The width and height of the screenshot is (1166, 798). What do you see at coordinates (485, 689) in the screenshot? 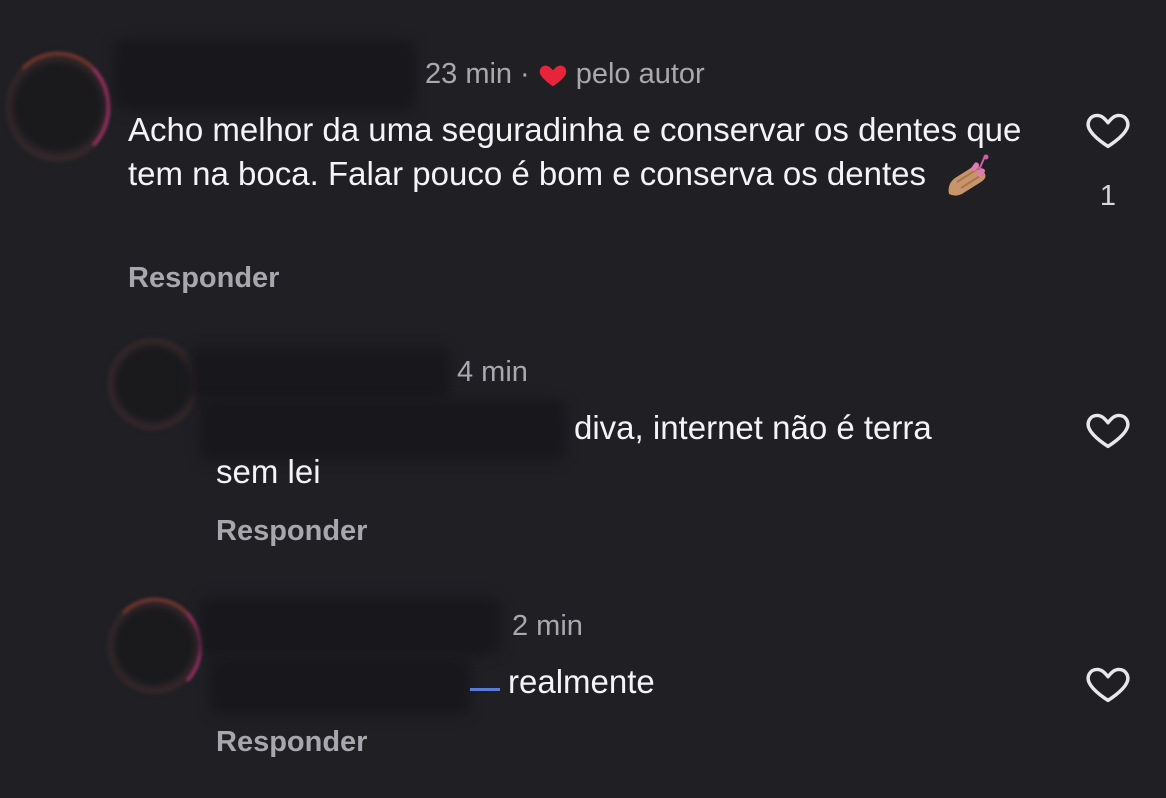
I see `mention-underline` at bounding box center [485, 689].